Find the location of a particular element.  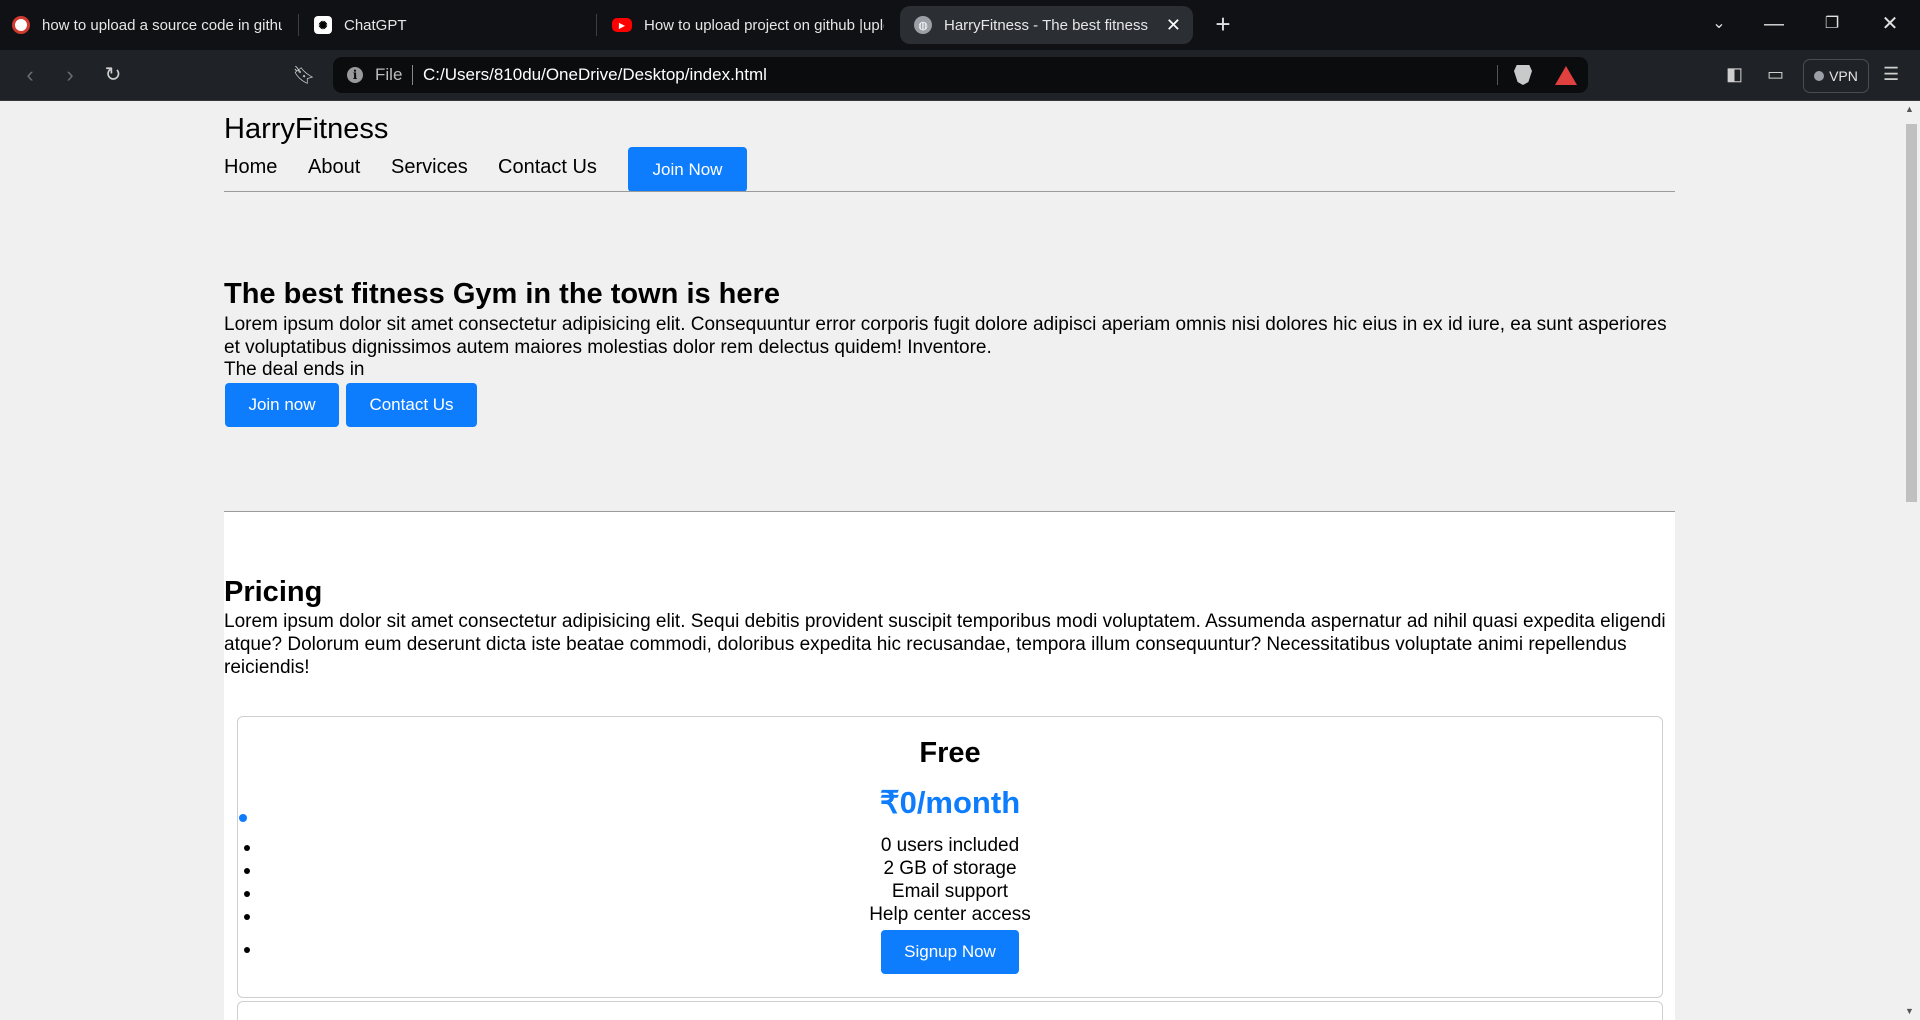

vpn-status-icon is located at coordinates (1819, 76).